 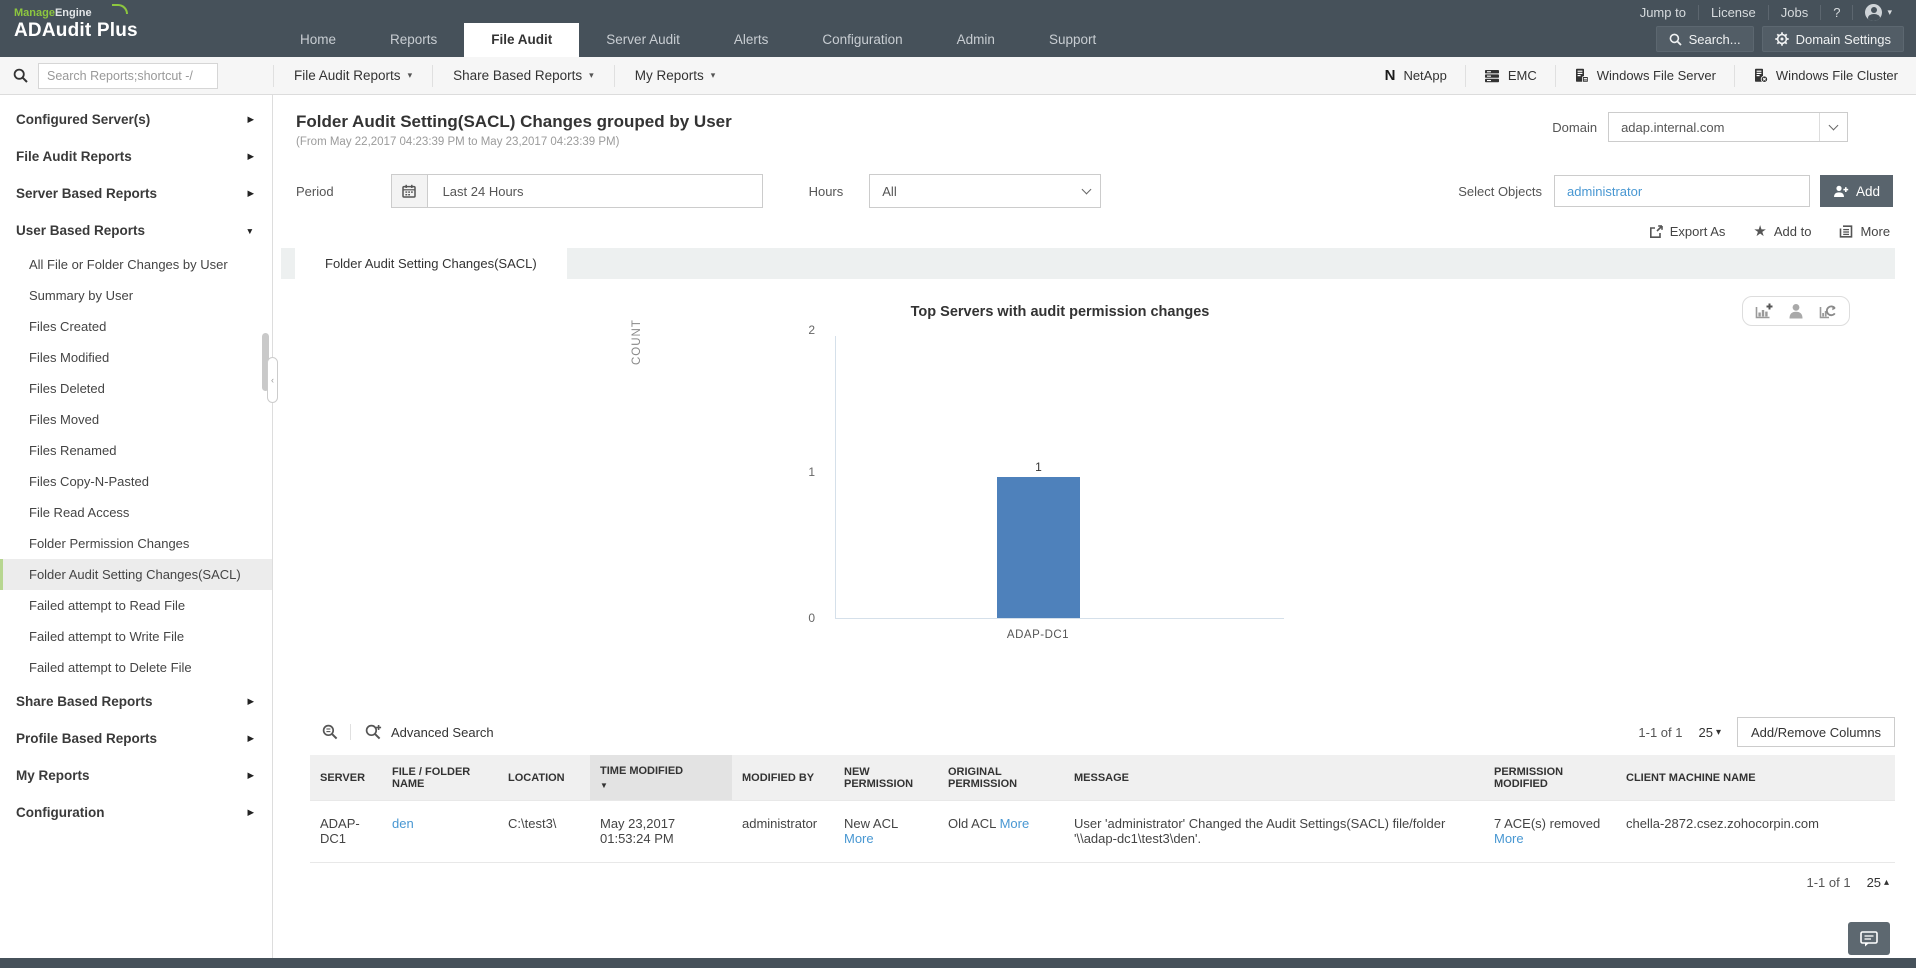 I want to click on sidebar-item: File Read Access, so click(x=136, y=512).